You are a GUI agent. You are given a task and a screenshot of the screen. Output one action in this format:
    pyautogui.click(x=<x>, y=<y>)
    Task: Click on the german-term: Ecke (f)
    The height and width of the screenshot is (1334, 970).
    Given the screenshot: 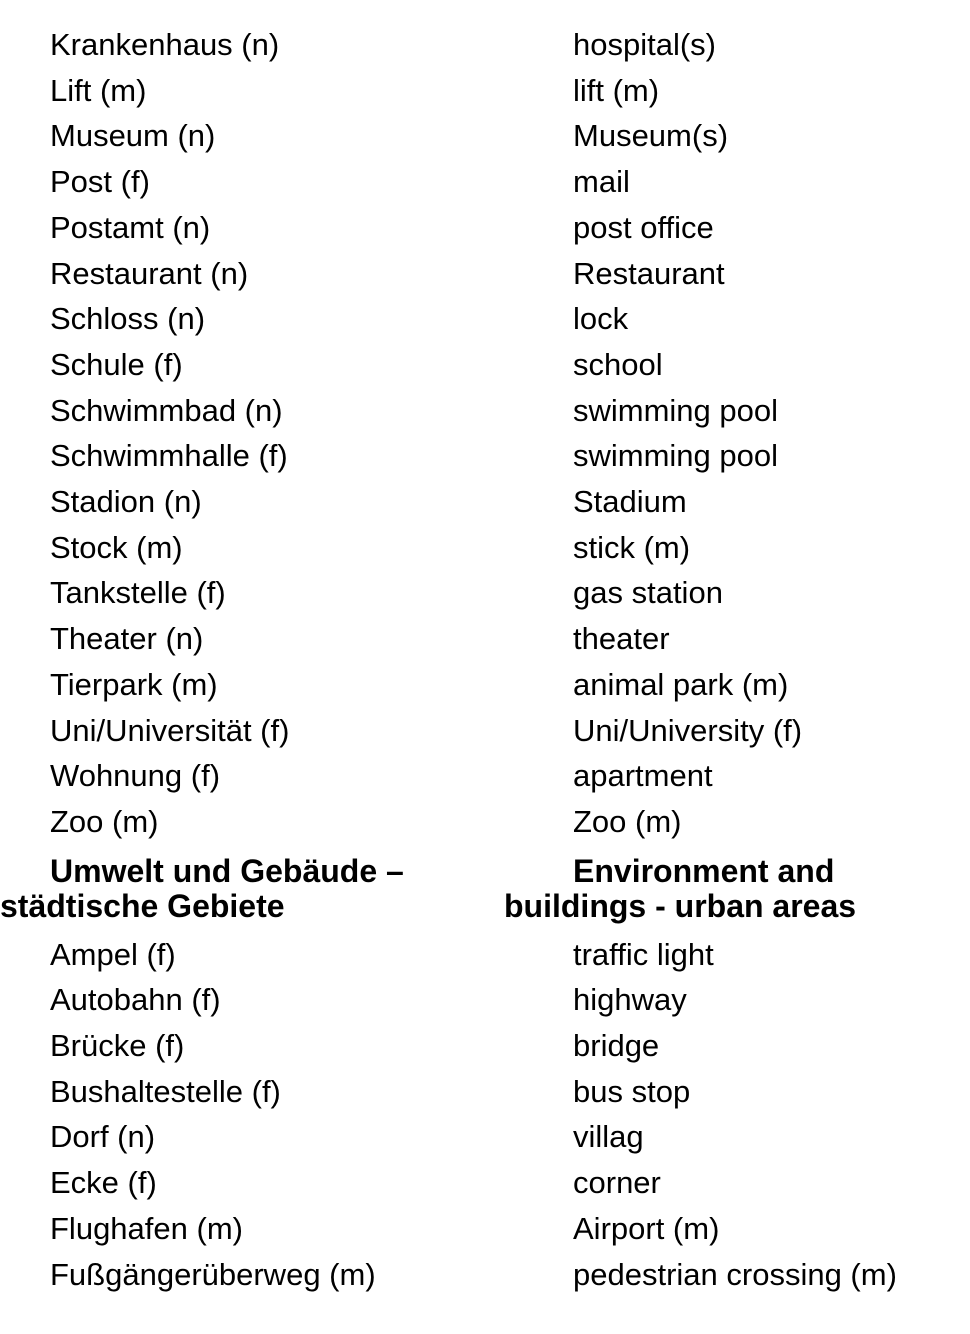 What is the action you would take?
    pyautogui.click(x=103, y=1183)
    